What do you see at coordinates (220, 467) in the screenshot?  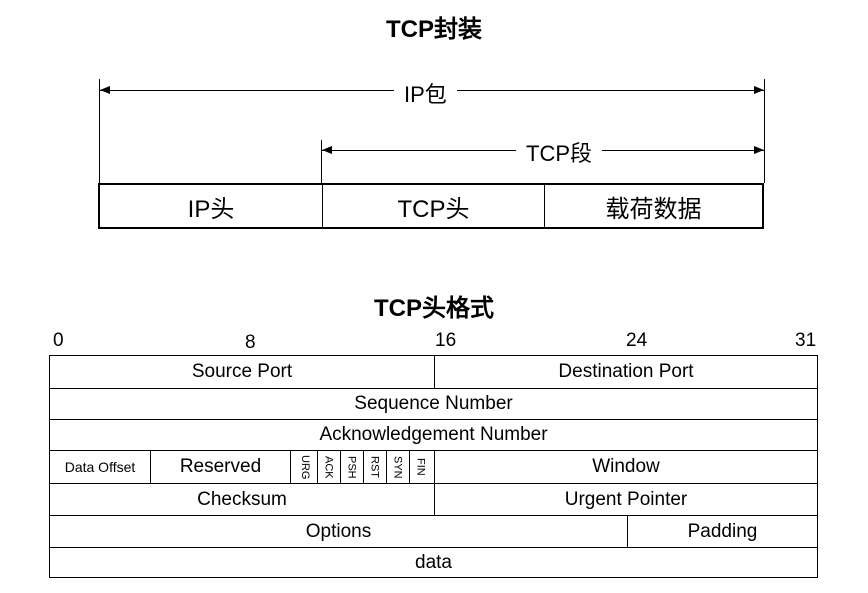 I see `reserved-cell: Reserved` at bounding box center [220, 467].